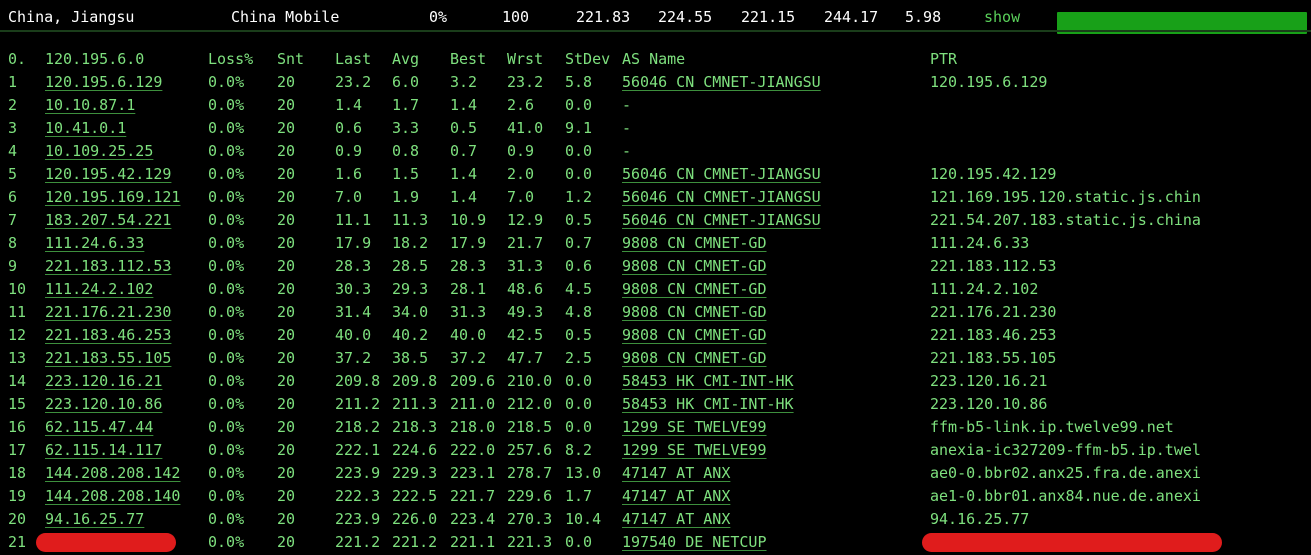 This screenshot has height=555, width=1311. Describe the element at coordinates (103, 404) in the screenshot. I see `hop-host: 223.120.10.86` at that location.